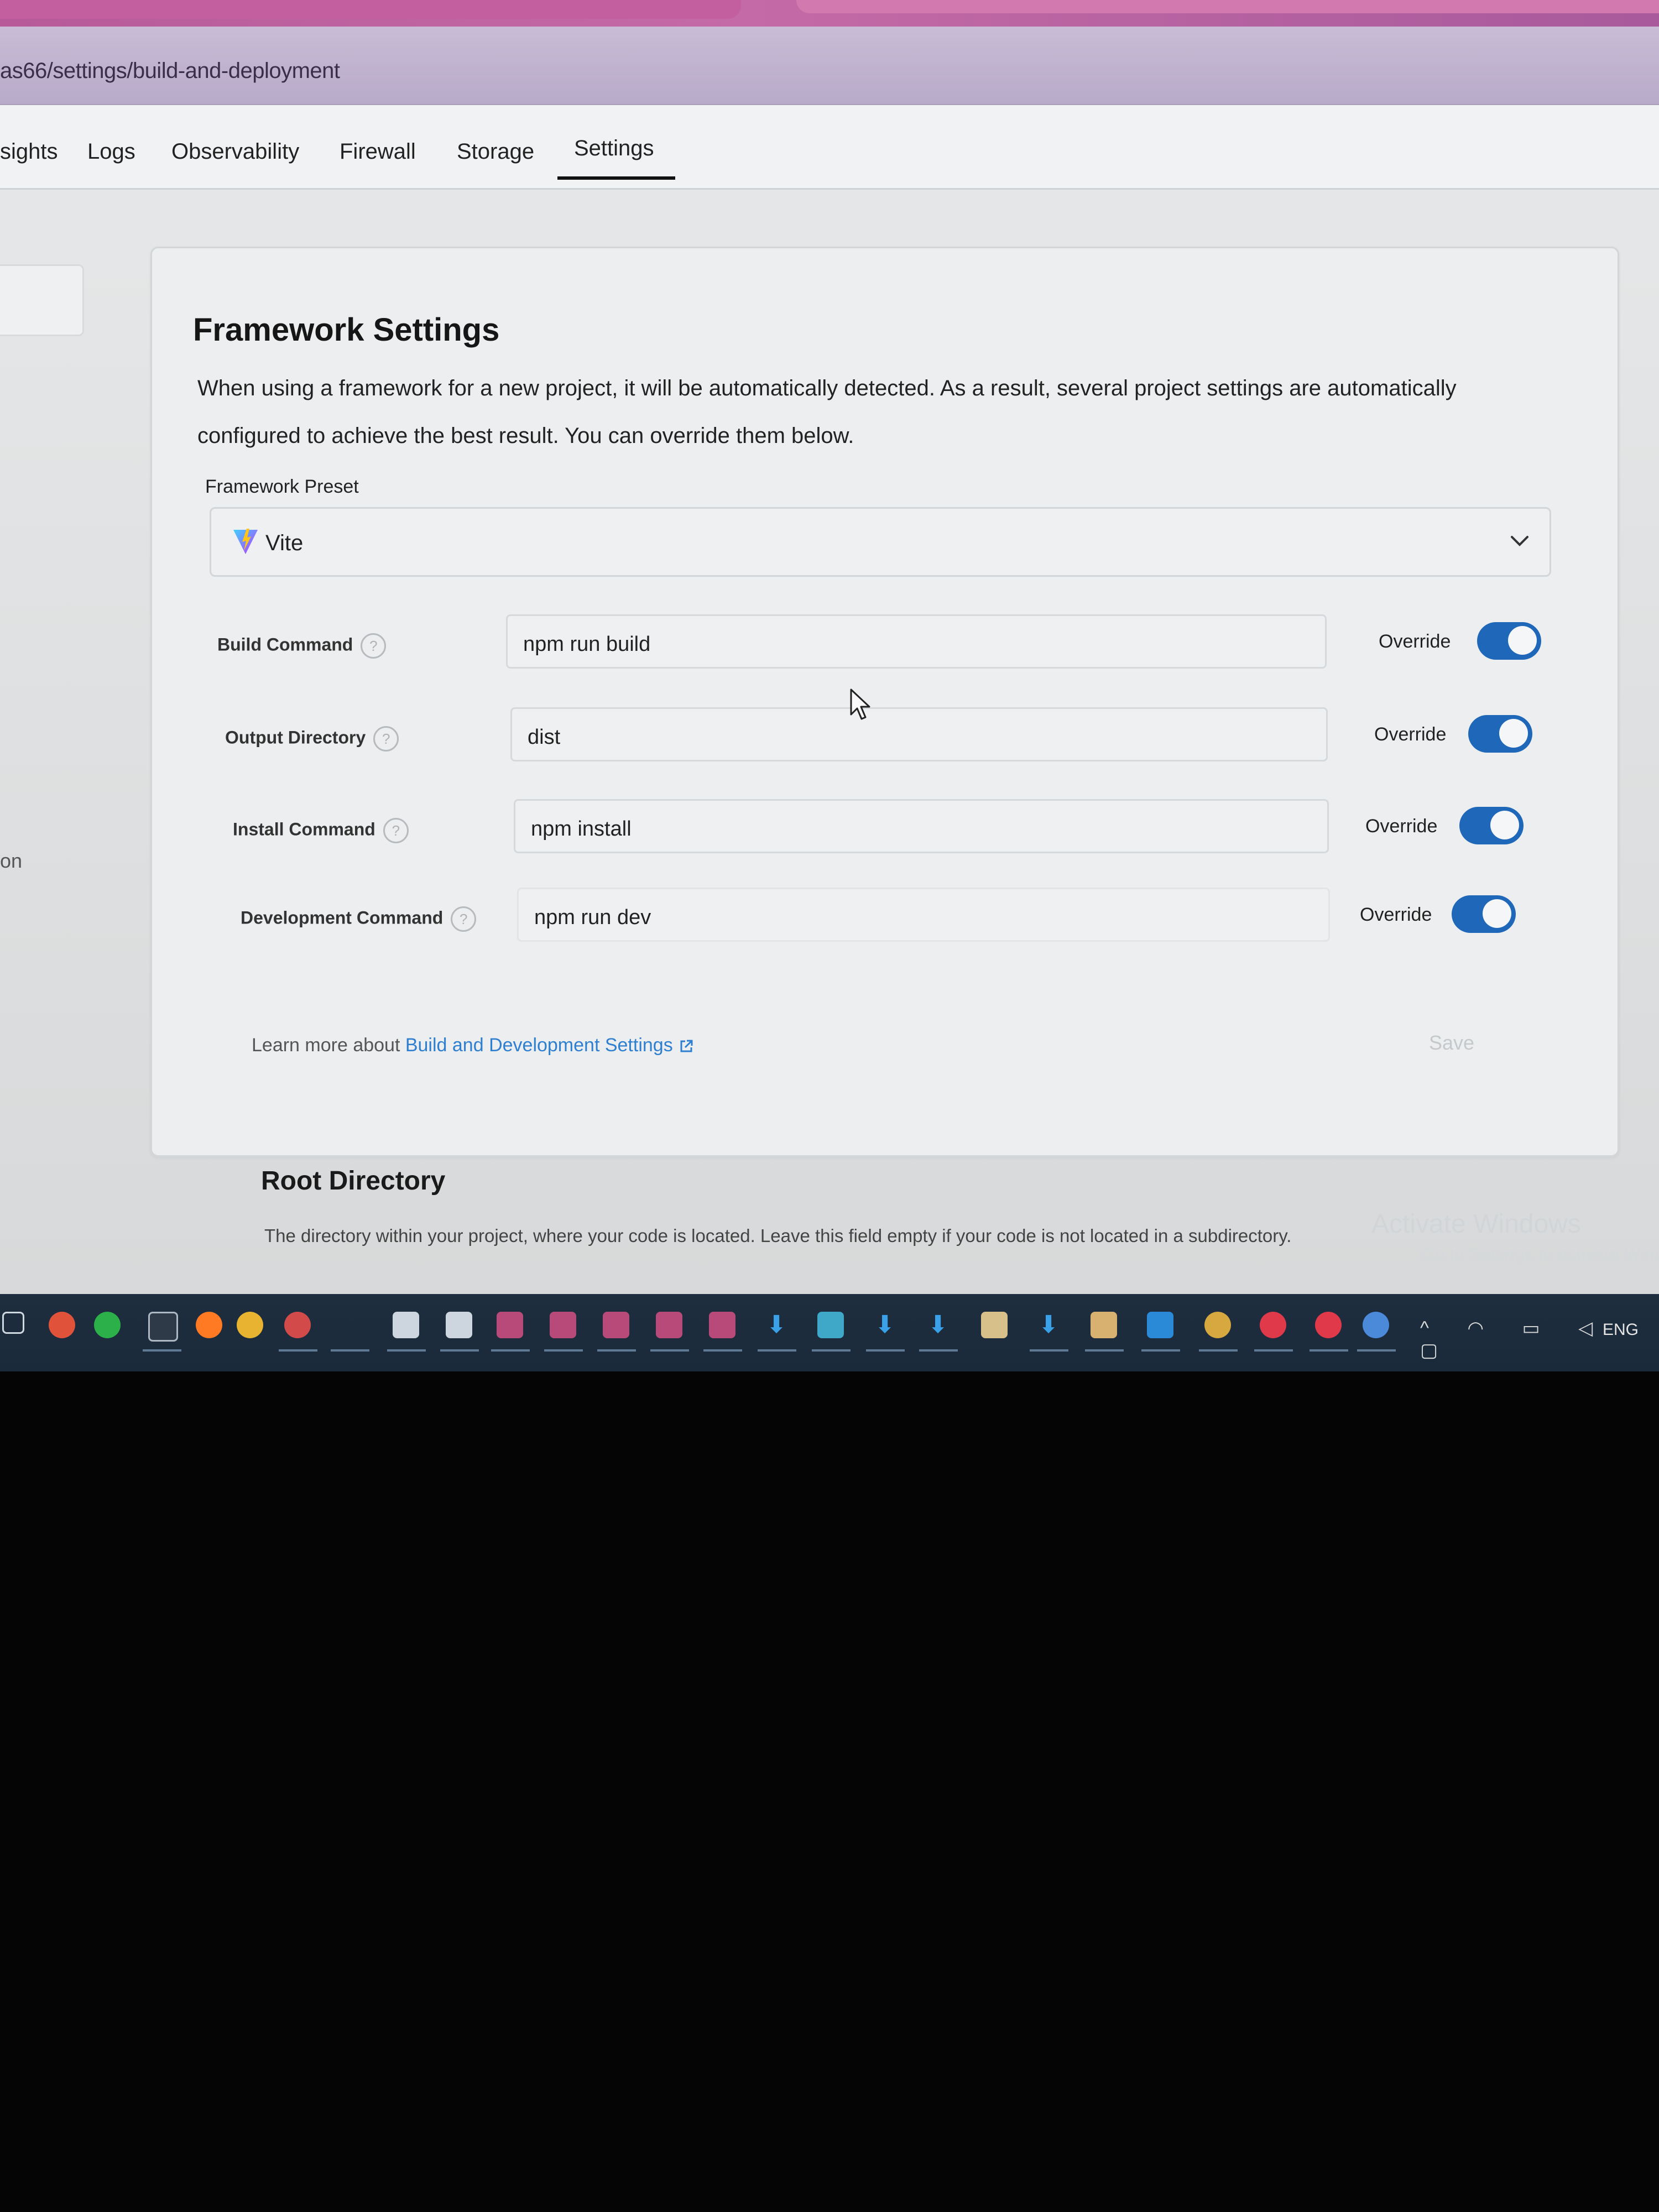  Describe the element at coordinates (830, 67) in the screenshot. I see `address-bar: as66/settings/build-and-deployment ⋮` at that location.